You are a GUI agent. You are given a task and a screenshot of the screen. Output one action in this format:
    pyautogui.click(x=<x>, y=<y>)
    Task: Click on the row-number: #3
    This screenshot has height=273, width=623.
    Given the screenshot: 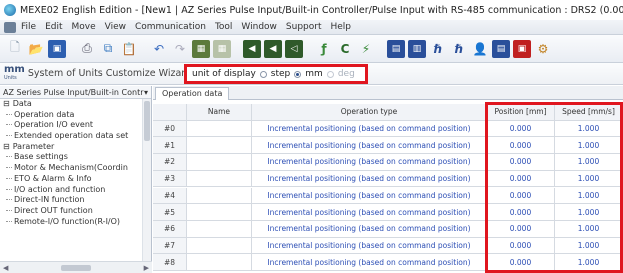 What is the action you would take?
    pyautogui.click(x=170, y=179)
    